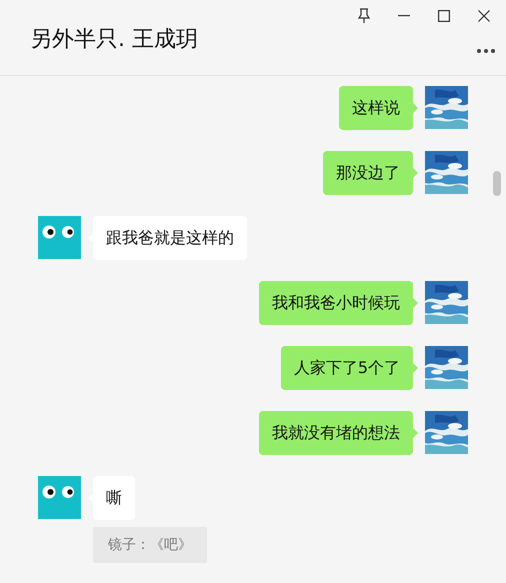 Image resolution: width=506 pixels, height=583 pixels. I want to click on message-text: 跟我爸就是这样的, so click(170, 238).